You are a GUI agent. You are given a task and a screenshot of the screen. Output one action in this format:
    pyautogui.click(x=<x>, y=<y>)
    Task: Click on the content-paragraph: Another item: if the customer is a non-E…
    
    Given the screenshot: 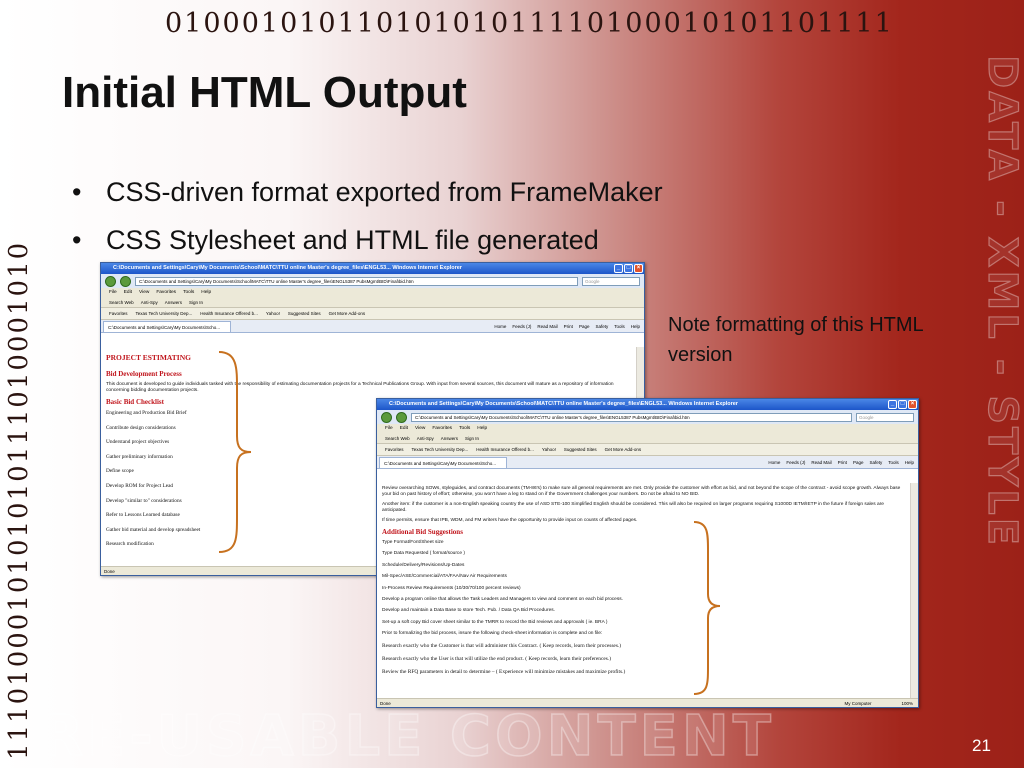 What is the action you would take?
    pyautogui.click(x=633, y=507)
    